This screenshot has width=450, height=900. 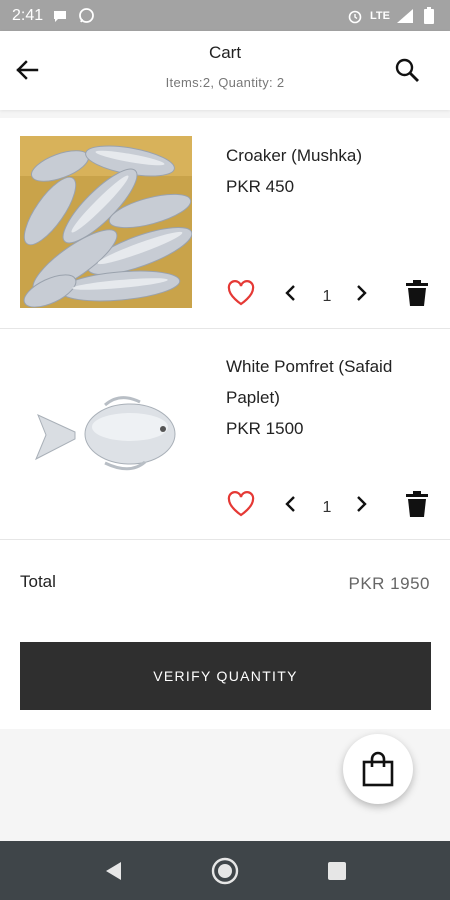 What do you see at coordinates (225, 15) in the screenshot?
I see `status-bar: 2:41 LTE` at bounding box center [225, 15].